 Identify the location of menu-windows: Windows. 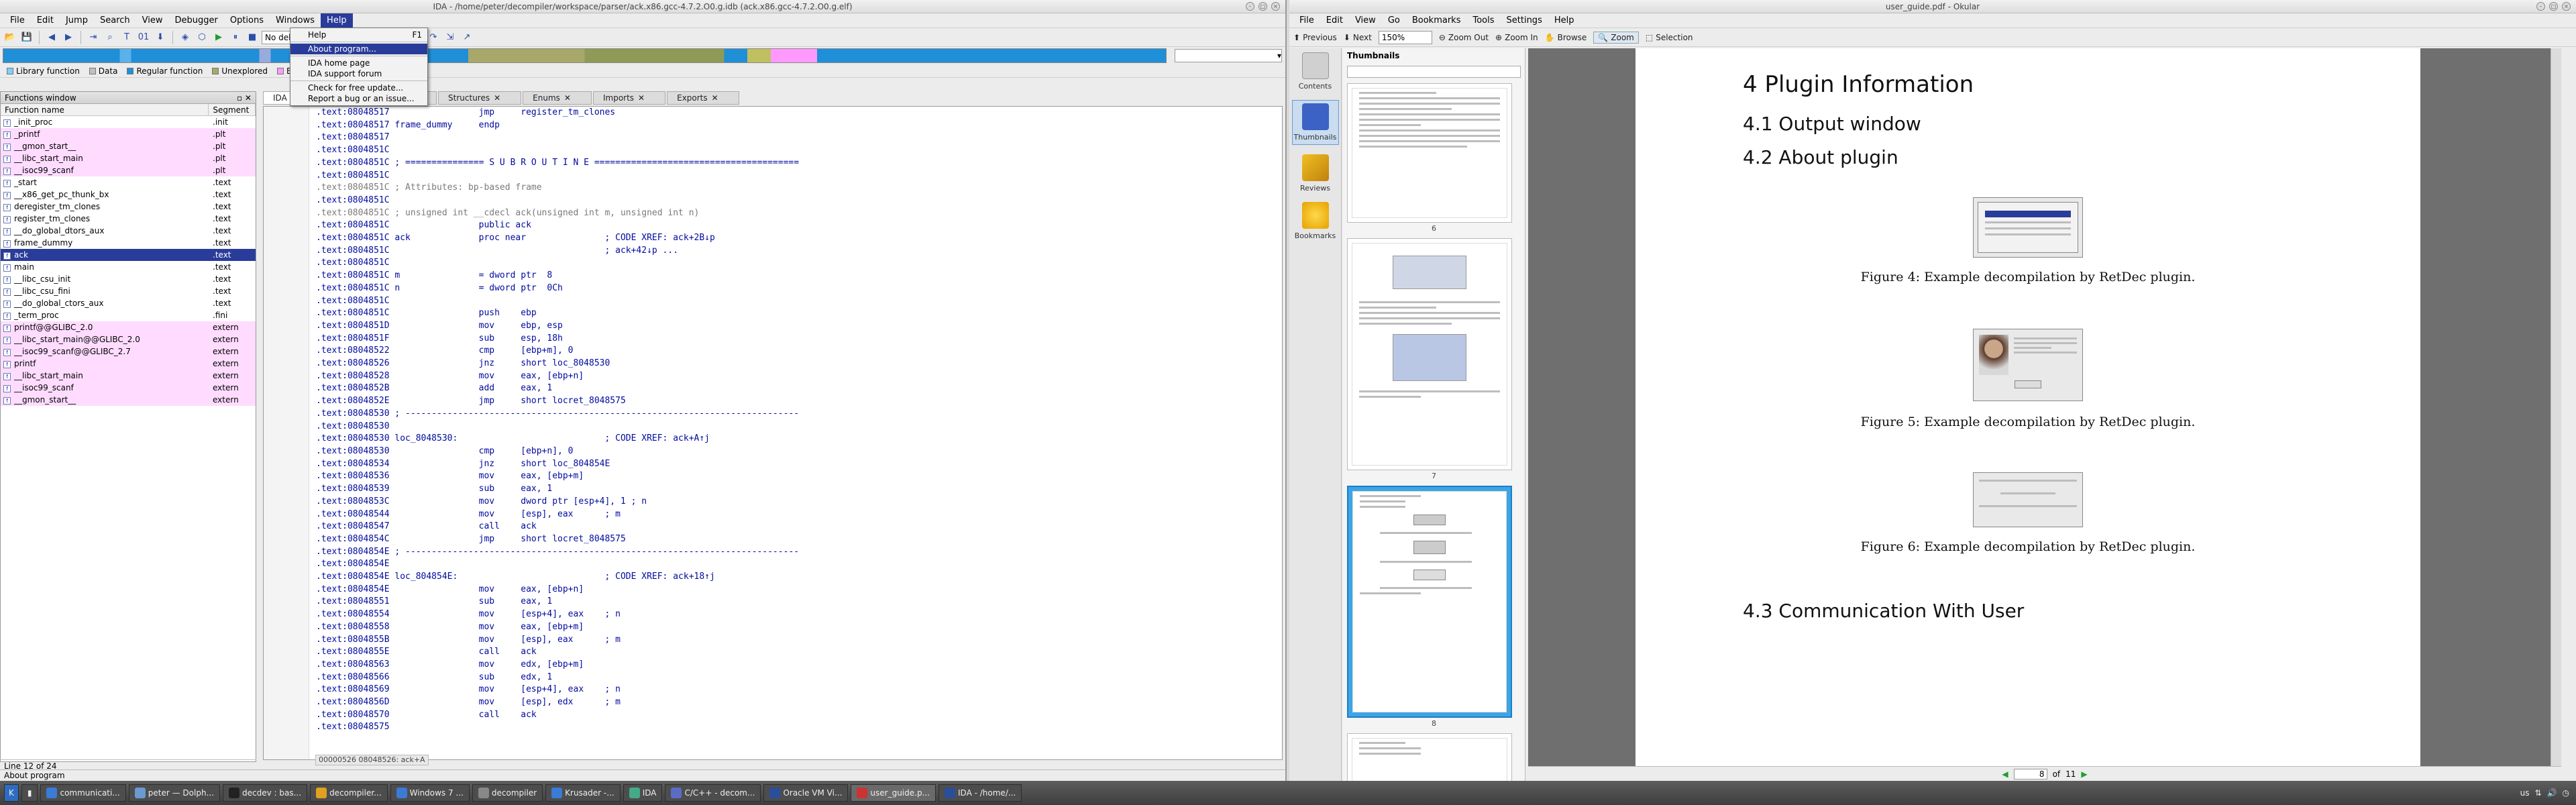
(295, 20).